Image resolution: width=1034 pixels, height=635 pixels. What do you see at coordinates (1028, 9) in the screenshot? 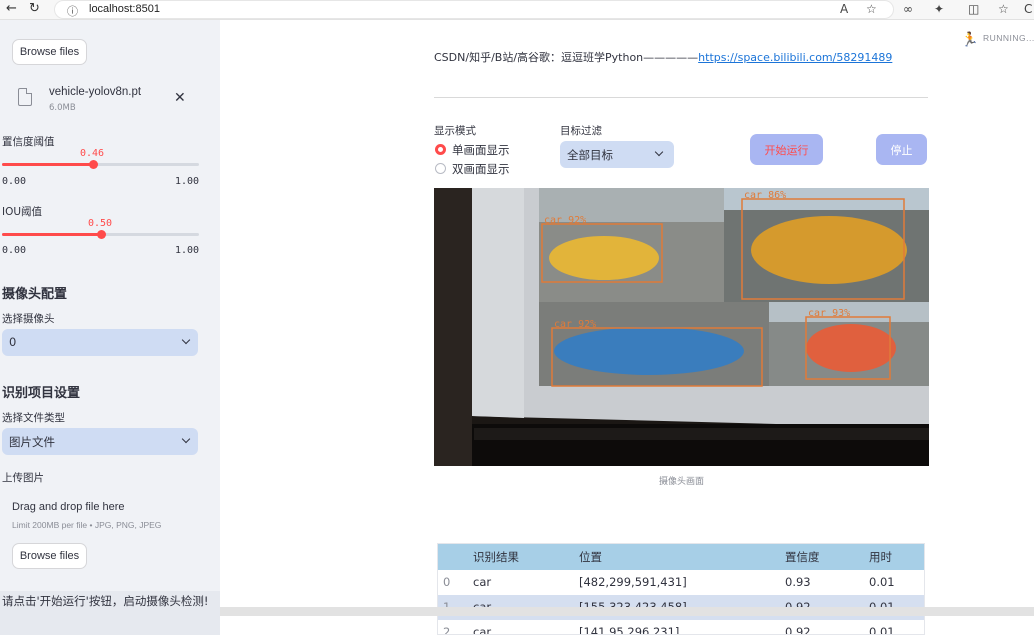
I see `copilot-icon: C` at bounding box center [1028, 9].